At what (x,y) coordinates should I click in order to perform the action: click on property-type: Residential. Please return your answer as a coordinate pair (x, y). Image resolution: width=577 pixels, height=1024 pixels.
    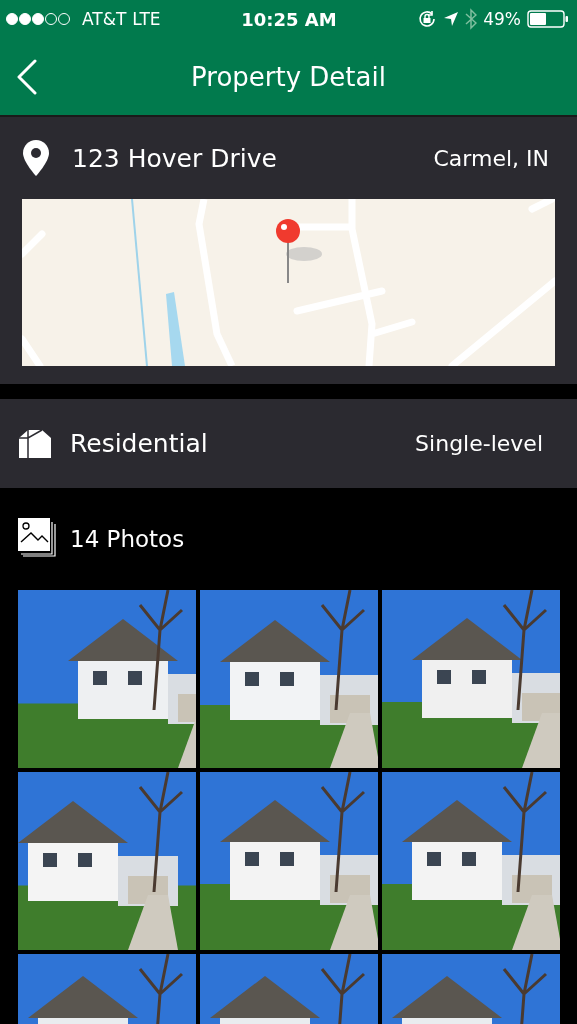
    Looking at the image, I should click on (139, 443).